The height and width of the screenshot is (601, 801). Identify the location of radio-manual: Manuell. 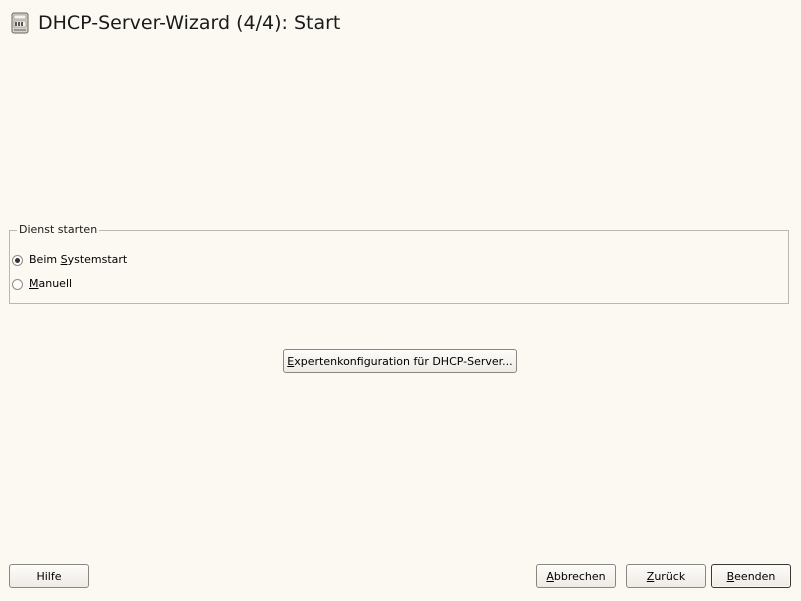
(42, 284).